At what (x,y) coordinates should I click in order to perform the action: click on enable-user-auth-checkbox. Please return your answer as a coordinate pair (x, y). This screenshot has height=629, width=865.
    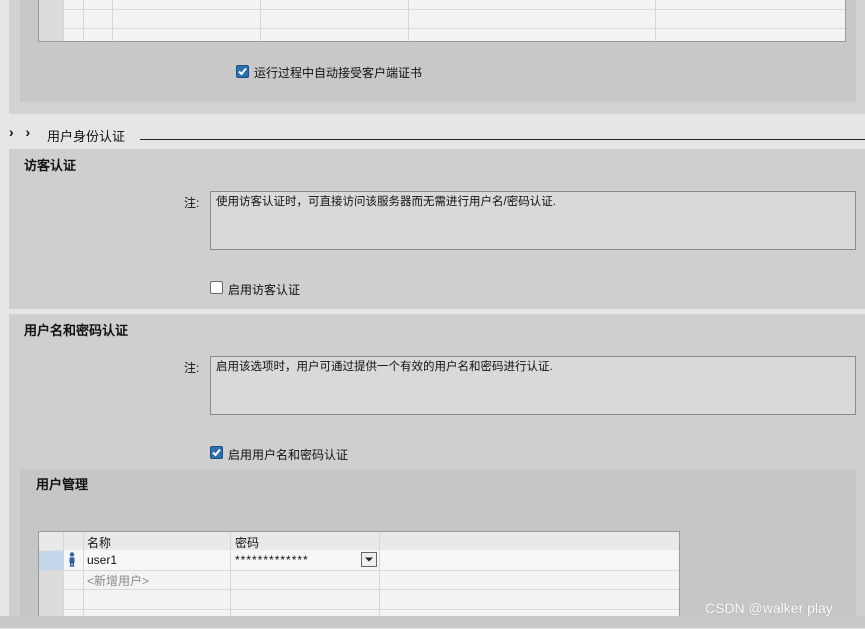
    Looking at the image, I should click on (216, 452).